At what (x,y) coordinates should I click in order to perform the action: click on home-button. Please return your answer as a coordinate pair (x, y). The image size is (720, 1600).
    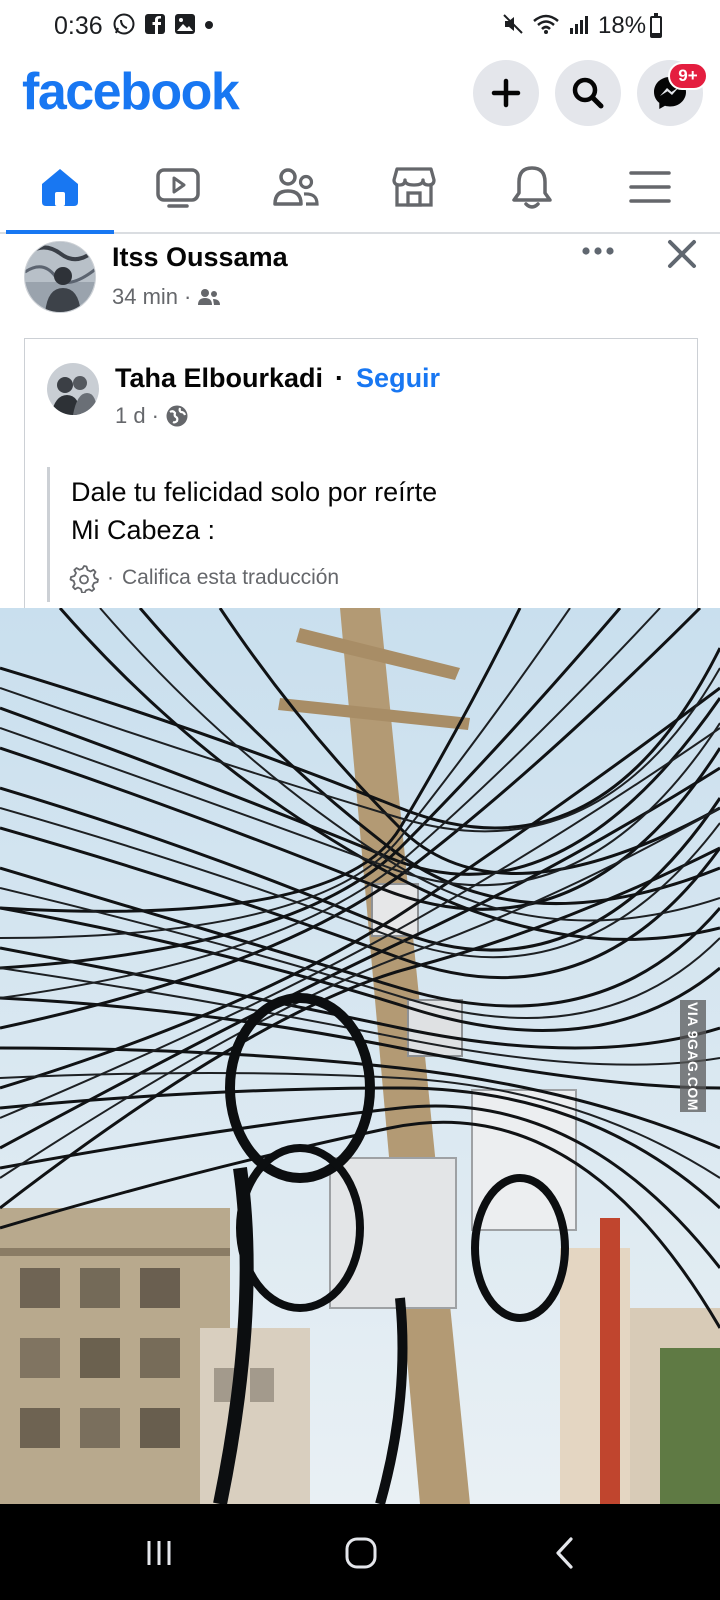
    Looking at the image, I should click on (361, 1553).